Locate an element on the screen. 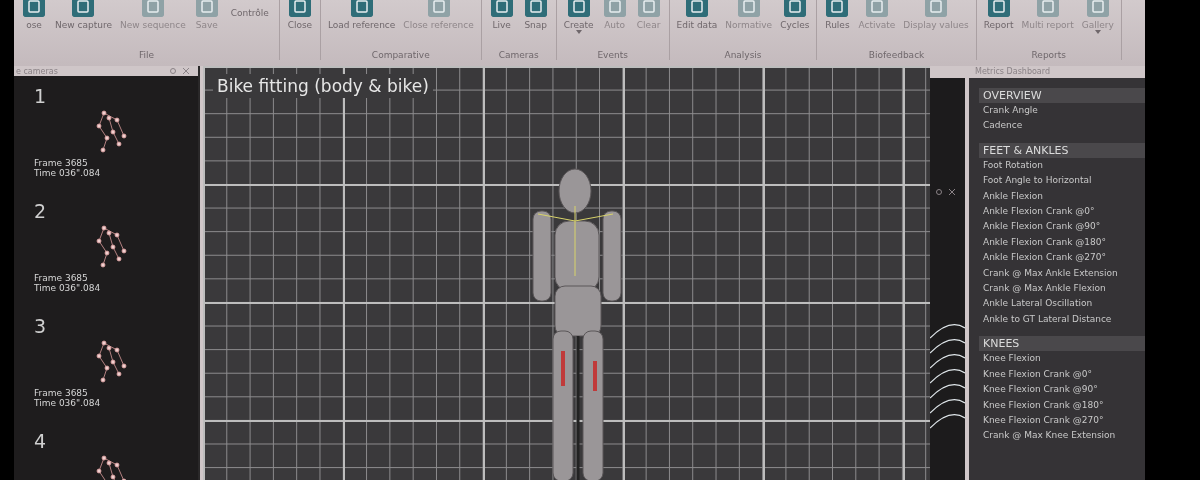  metric-item: Crank Angle is located at coordinates (1062, 111).